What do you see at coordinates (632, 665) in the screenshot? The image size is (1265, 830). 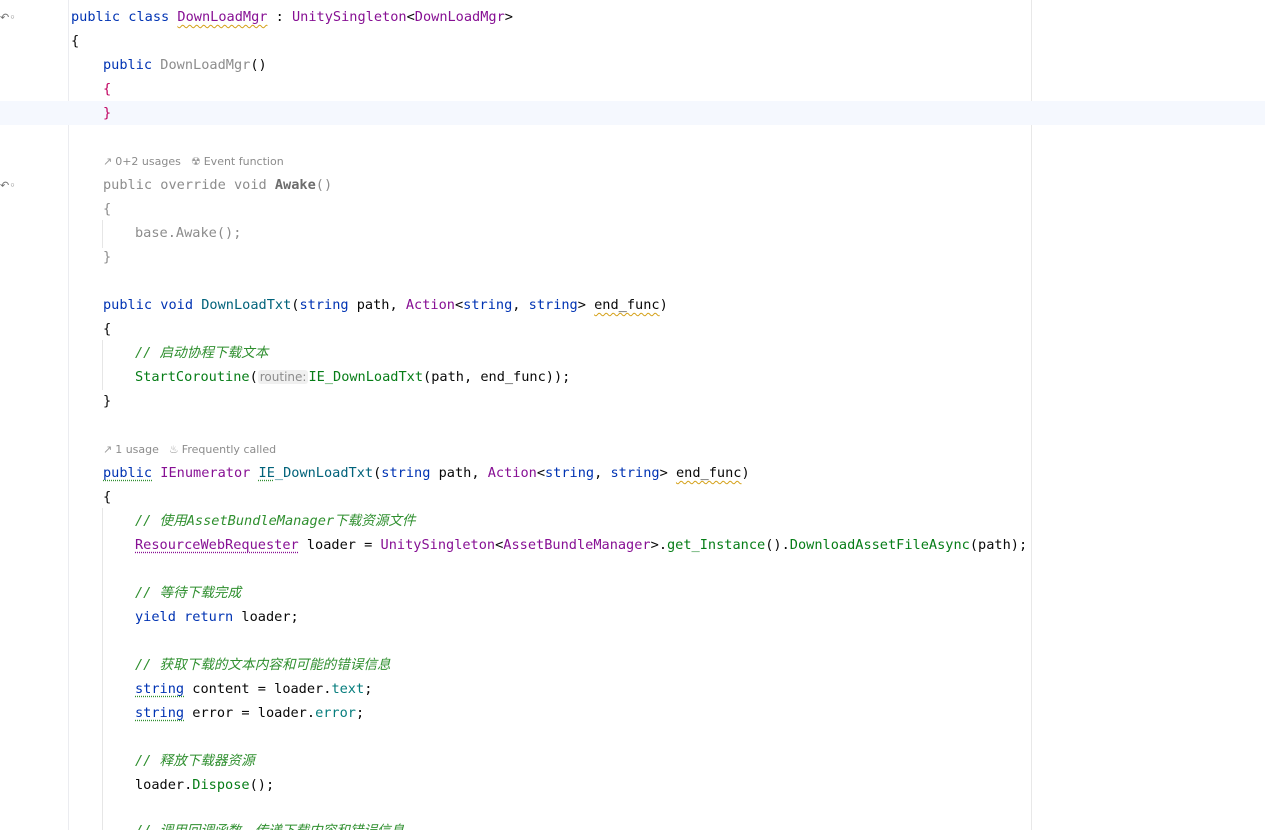 I see `code-line: // 获取下载的文本内容和可能的错误信息` at bounding box center [632, 665].